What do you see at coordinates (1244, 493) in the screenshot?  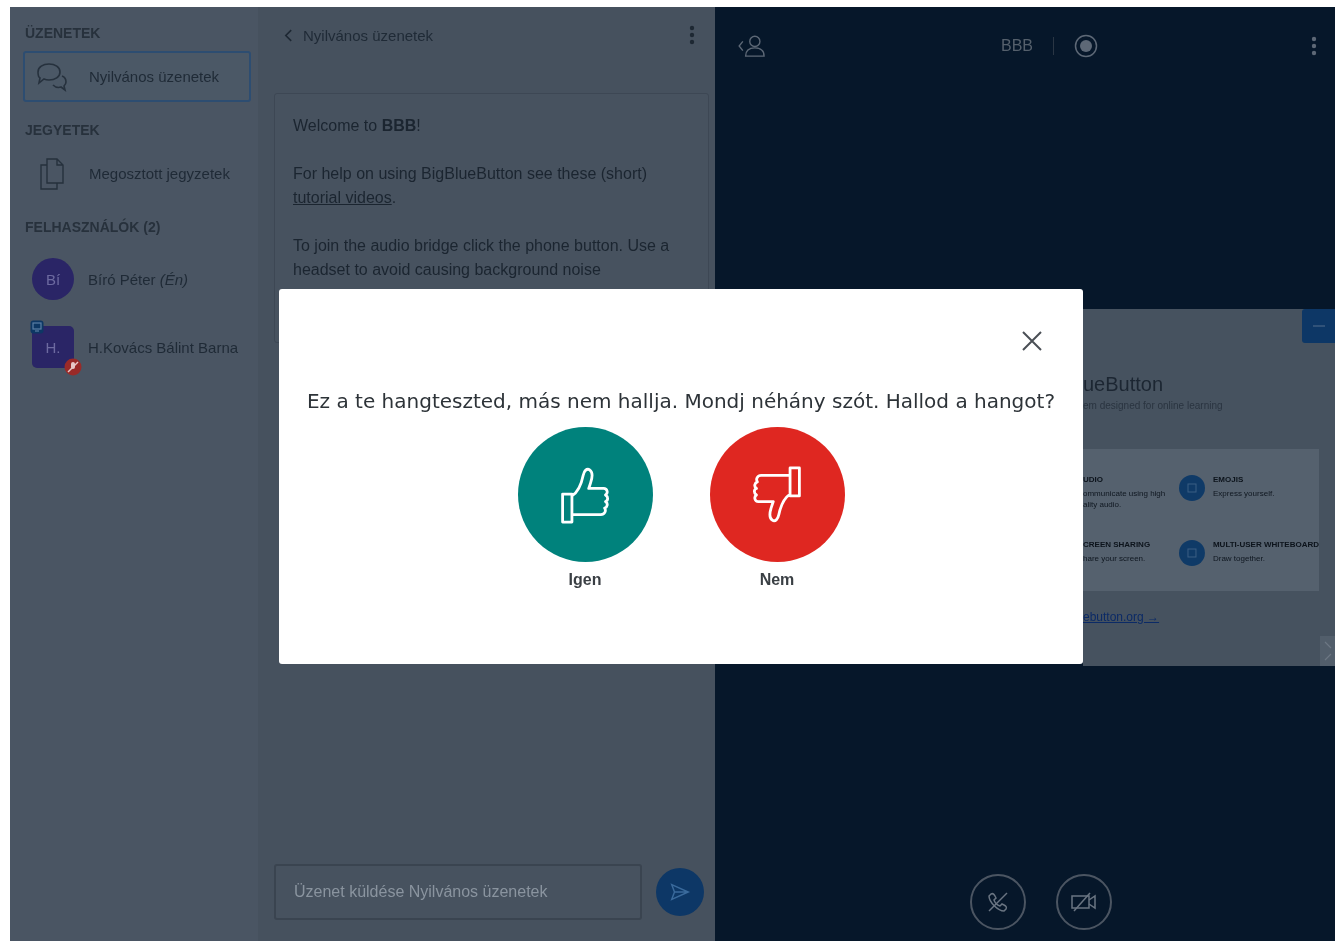 I see `feature-description: Express yourself.` at bounding box center [1244, 493].